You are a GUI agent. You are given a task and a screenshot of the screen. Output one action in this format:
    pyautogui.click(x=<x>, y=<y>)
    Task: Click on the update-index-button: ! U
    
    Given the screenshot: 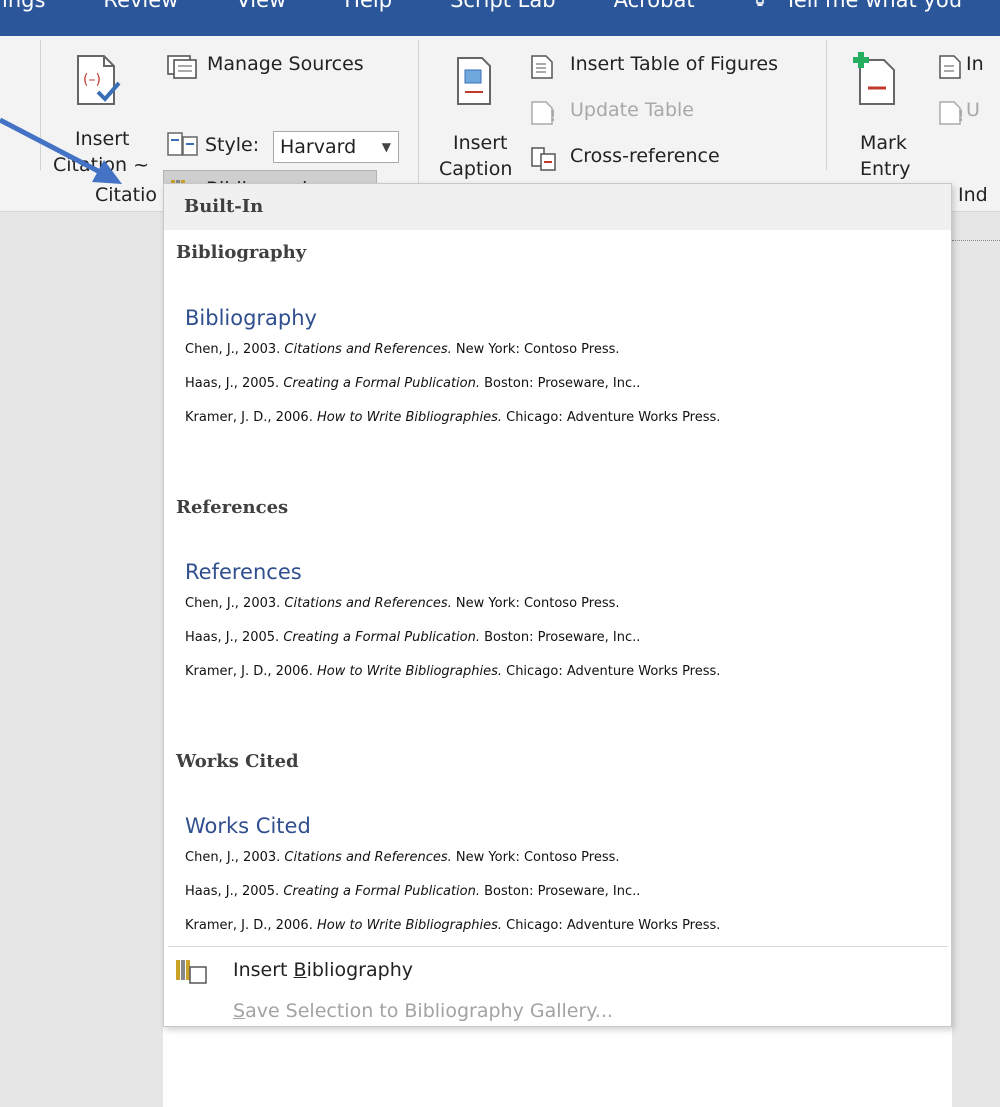 What is the action you would take?
    pyautogui.click(x=969, y=112)
    